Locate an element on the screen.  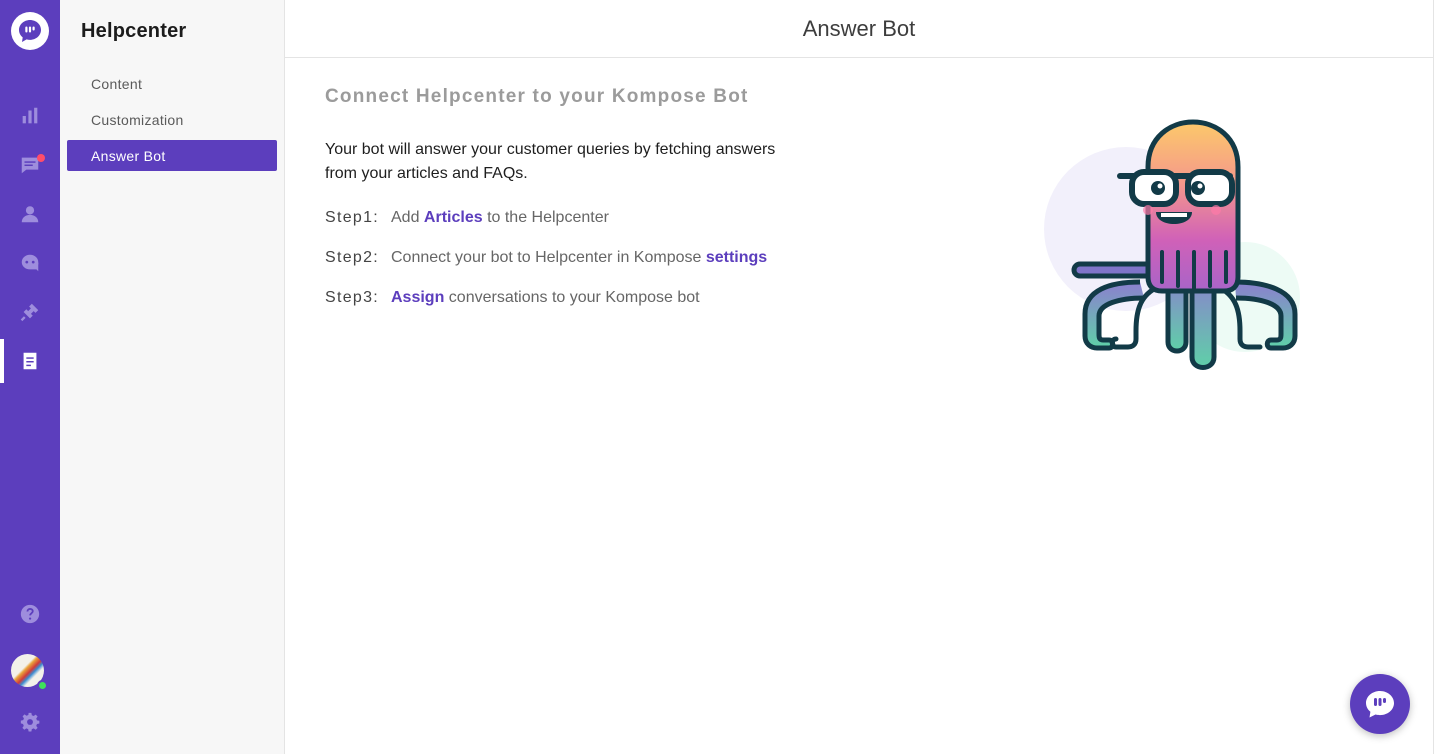
chat-bubble-icon is located at coordinates (1380, 704).